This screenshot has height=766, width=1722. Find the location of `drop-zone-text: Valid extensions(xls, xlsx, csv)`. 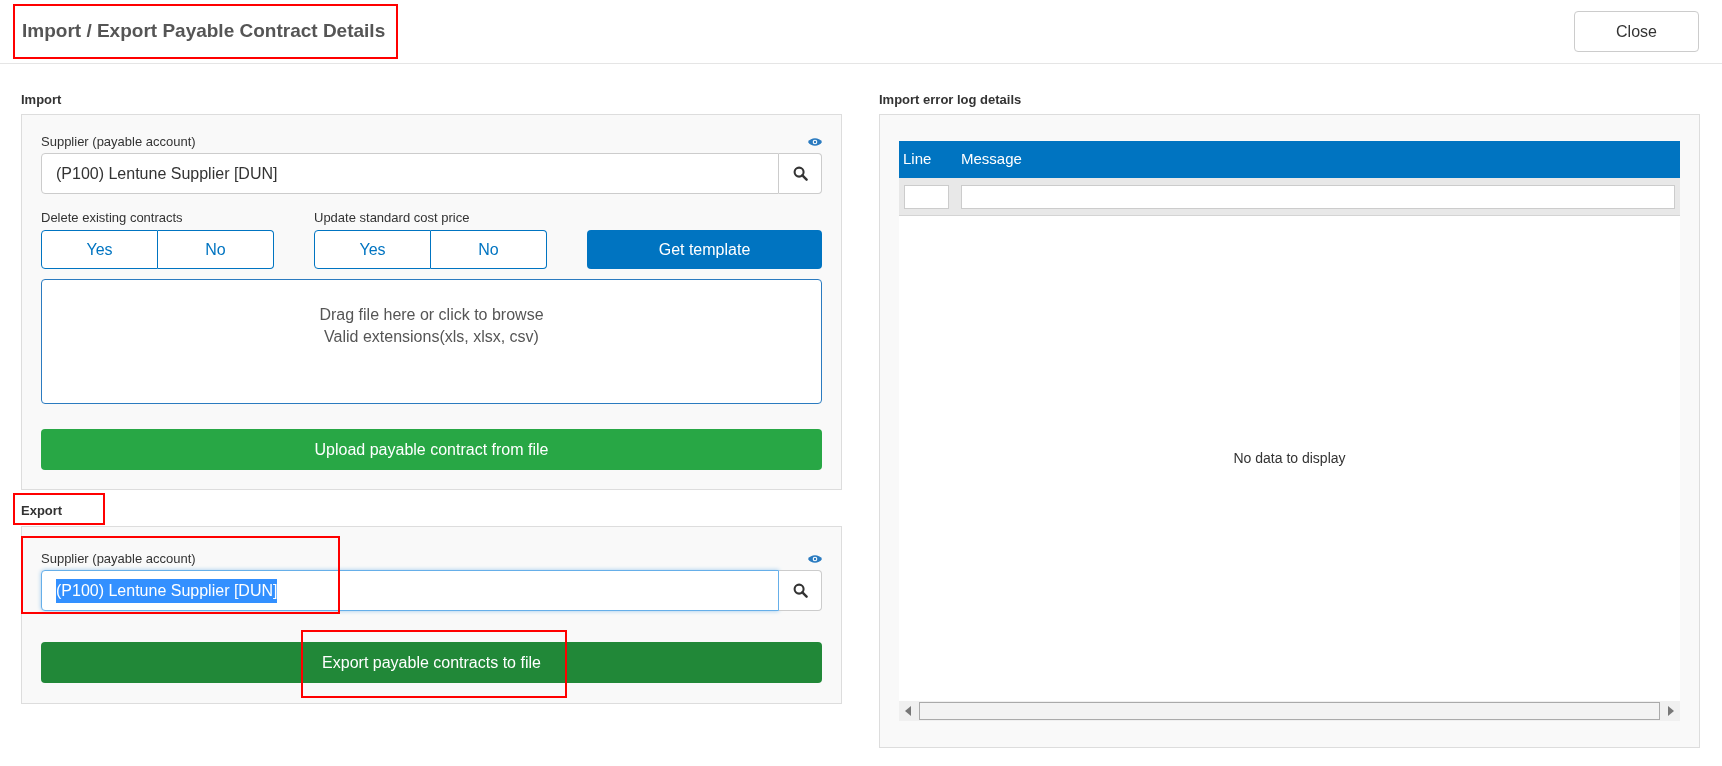

drop-zone-text: Valid extensions(xls, xlsx, csv) is located at coordinates (431, 337).